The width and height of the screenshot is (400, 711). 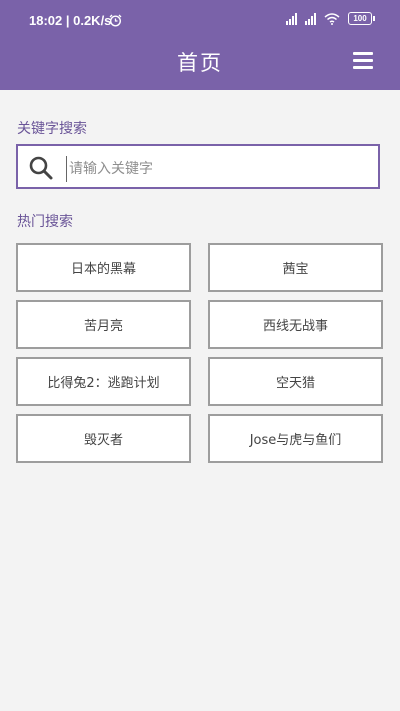 What do you see at coordinates (115, 20) in the screenshot?
I see `alarm-icon` at bounding box center [115, 20].